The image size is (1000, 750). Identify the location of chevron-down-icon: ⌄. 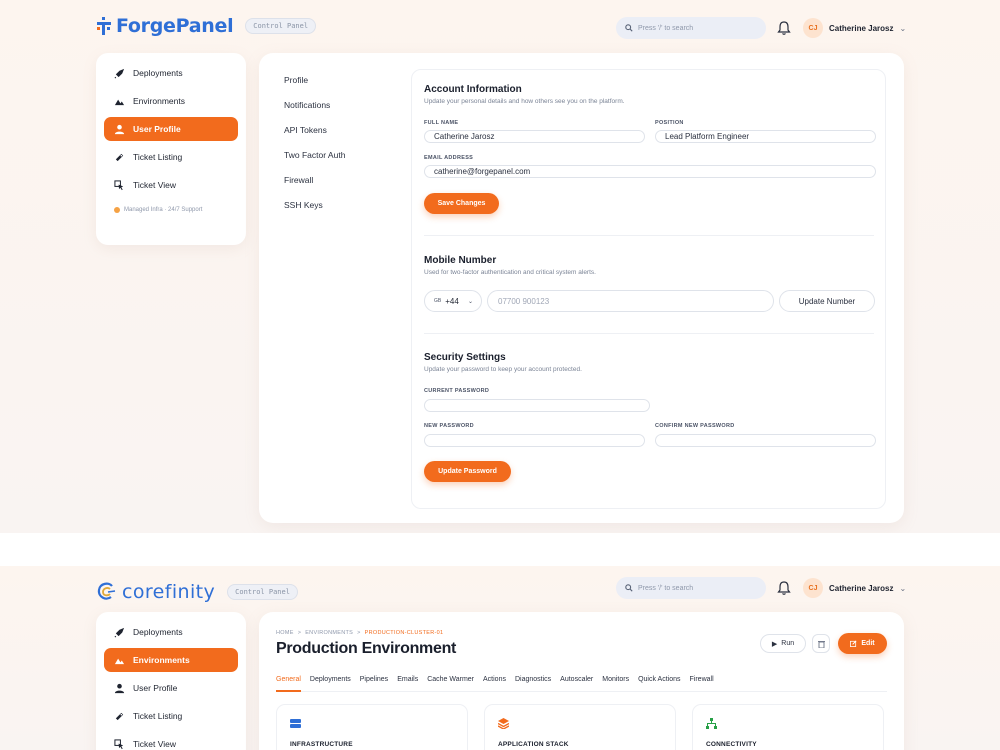
(903, 588).